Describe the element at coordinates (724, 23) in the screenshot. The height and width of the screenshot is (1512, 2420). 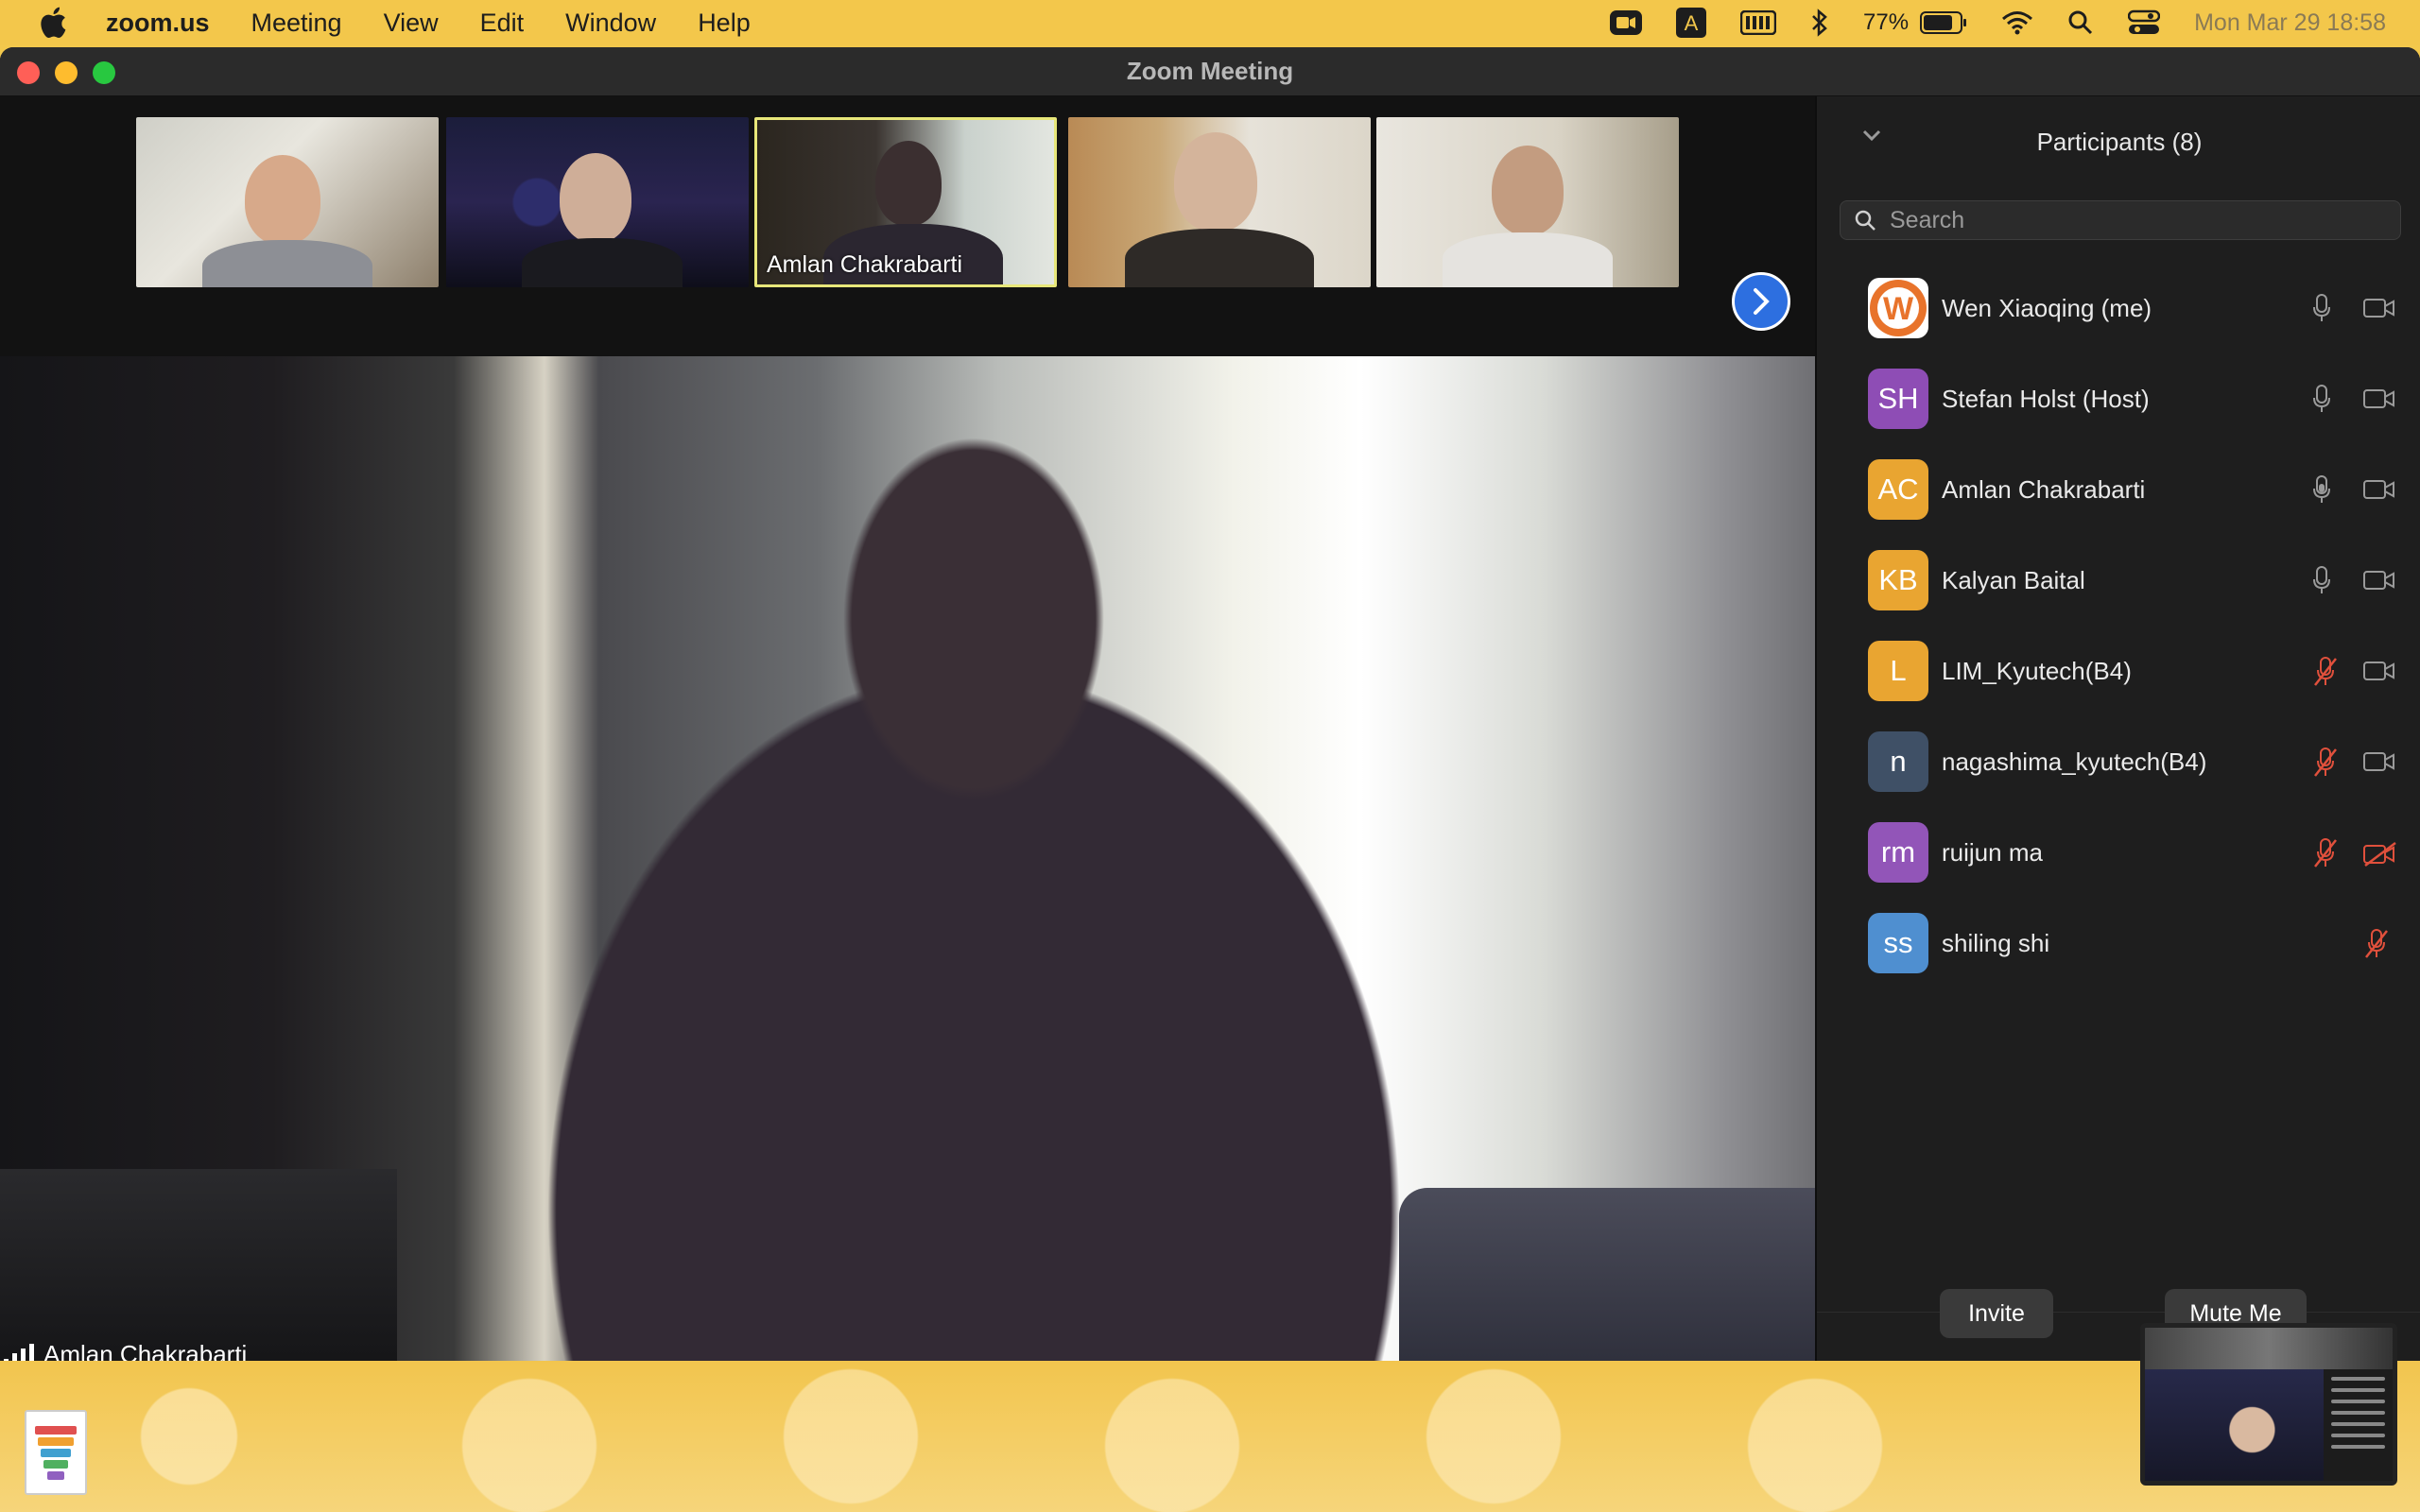
I see `menu-help: Help` at that location.